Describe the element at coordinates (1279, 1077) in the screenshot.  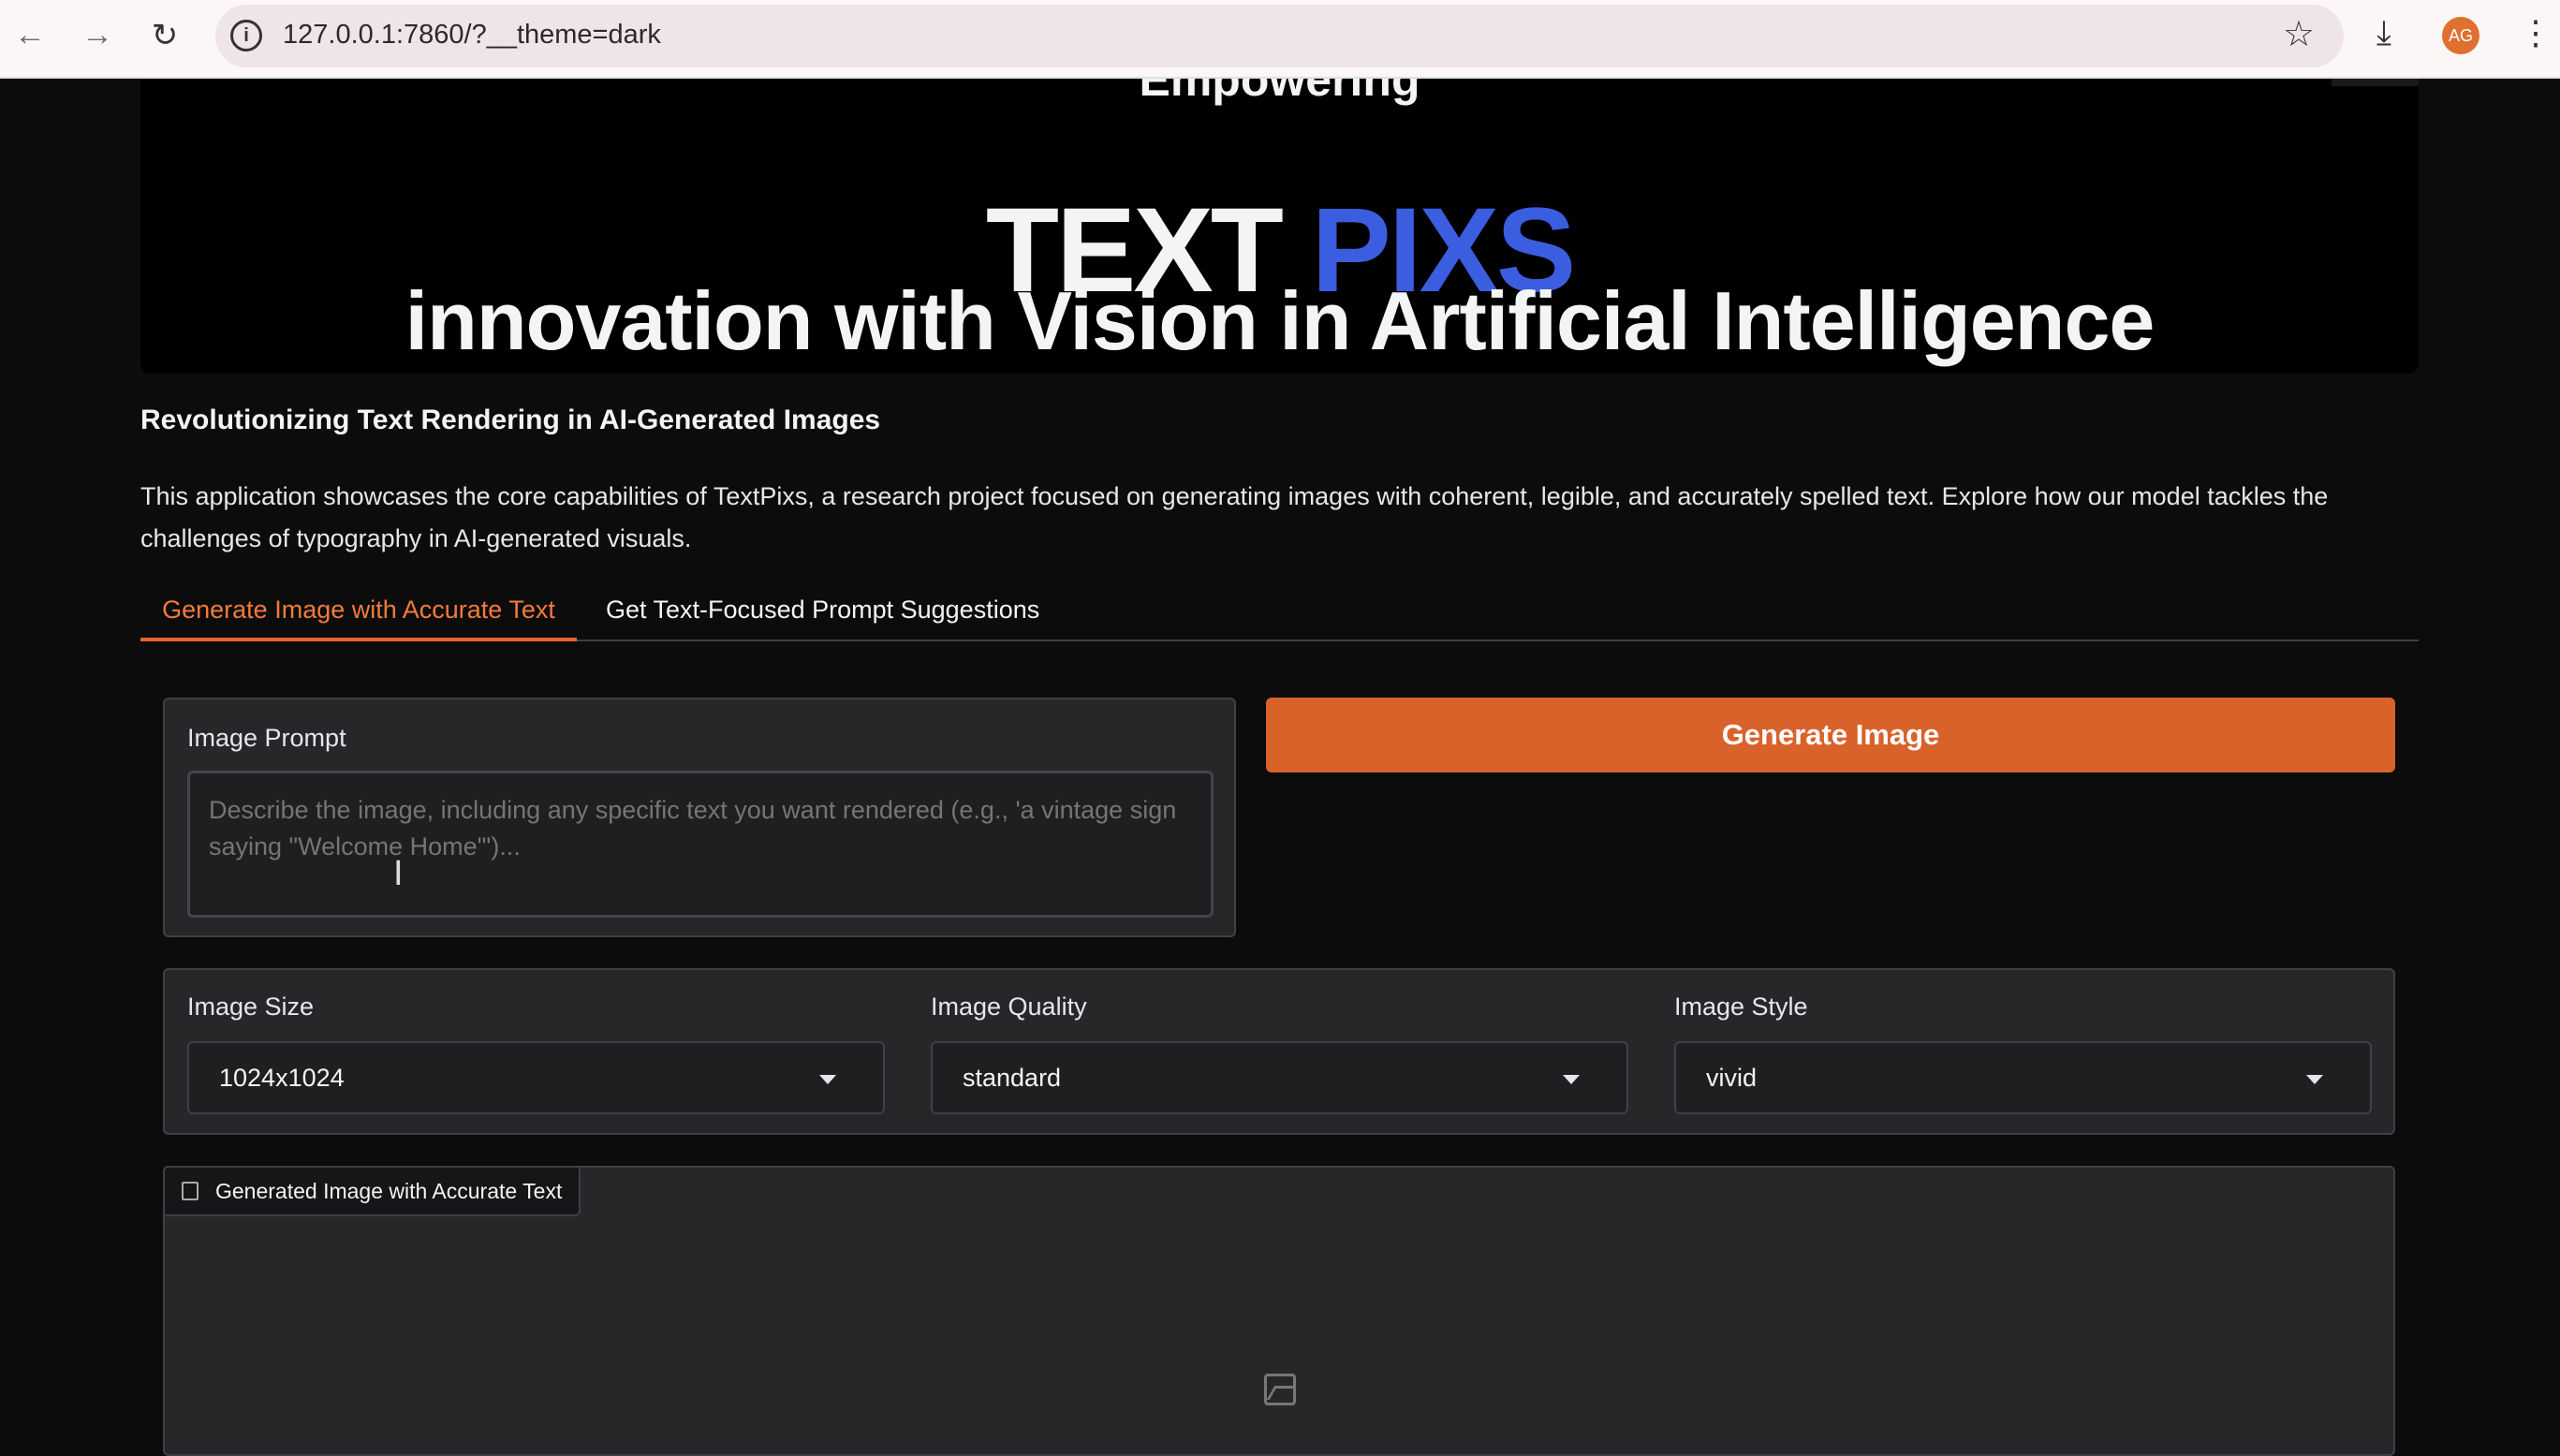
I see `image-quality-select: standard` at that location.